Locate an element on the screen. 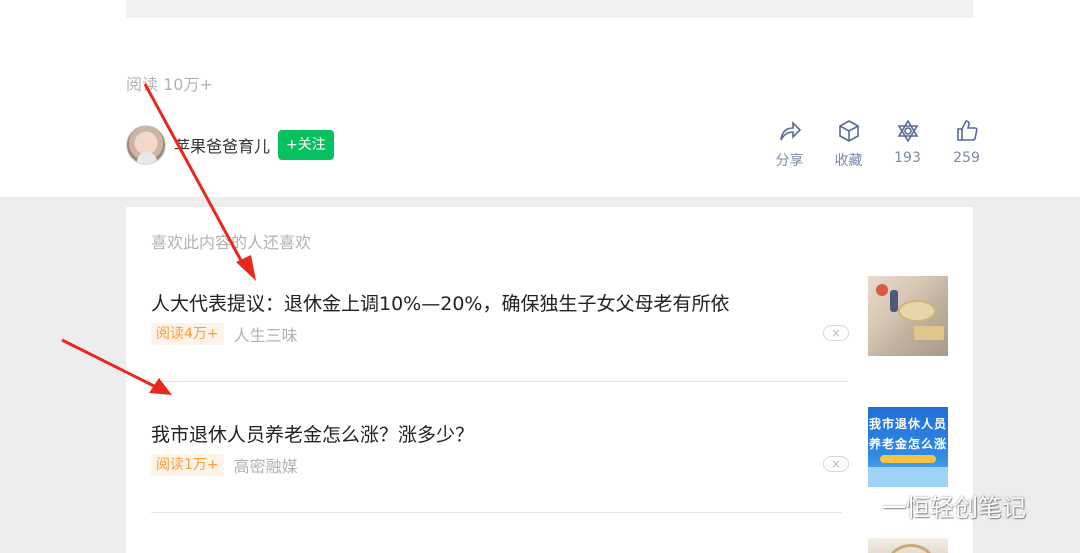 The image size is (1080, 553). wow-icon is located at coordinates (907, 131).